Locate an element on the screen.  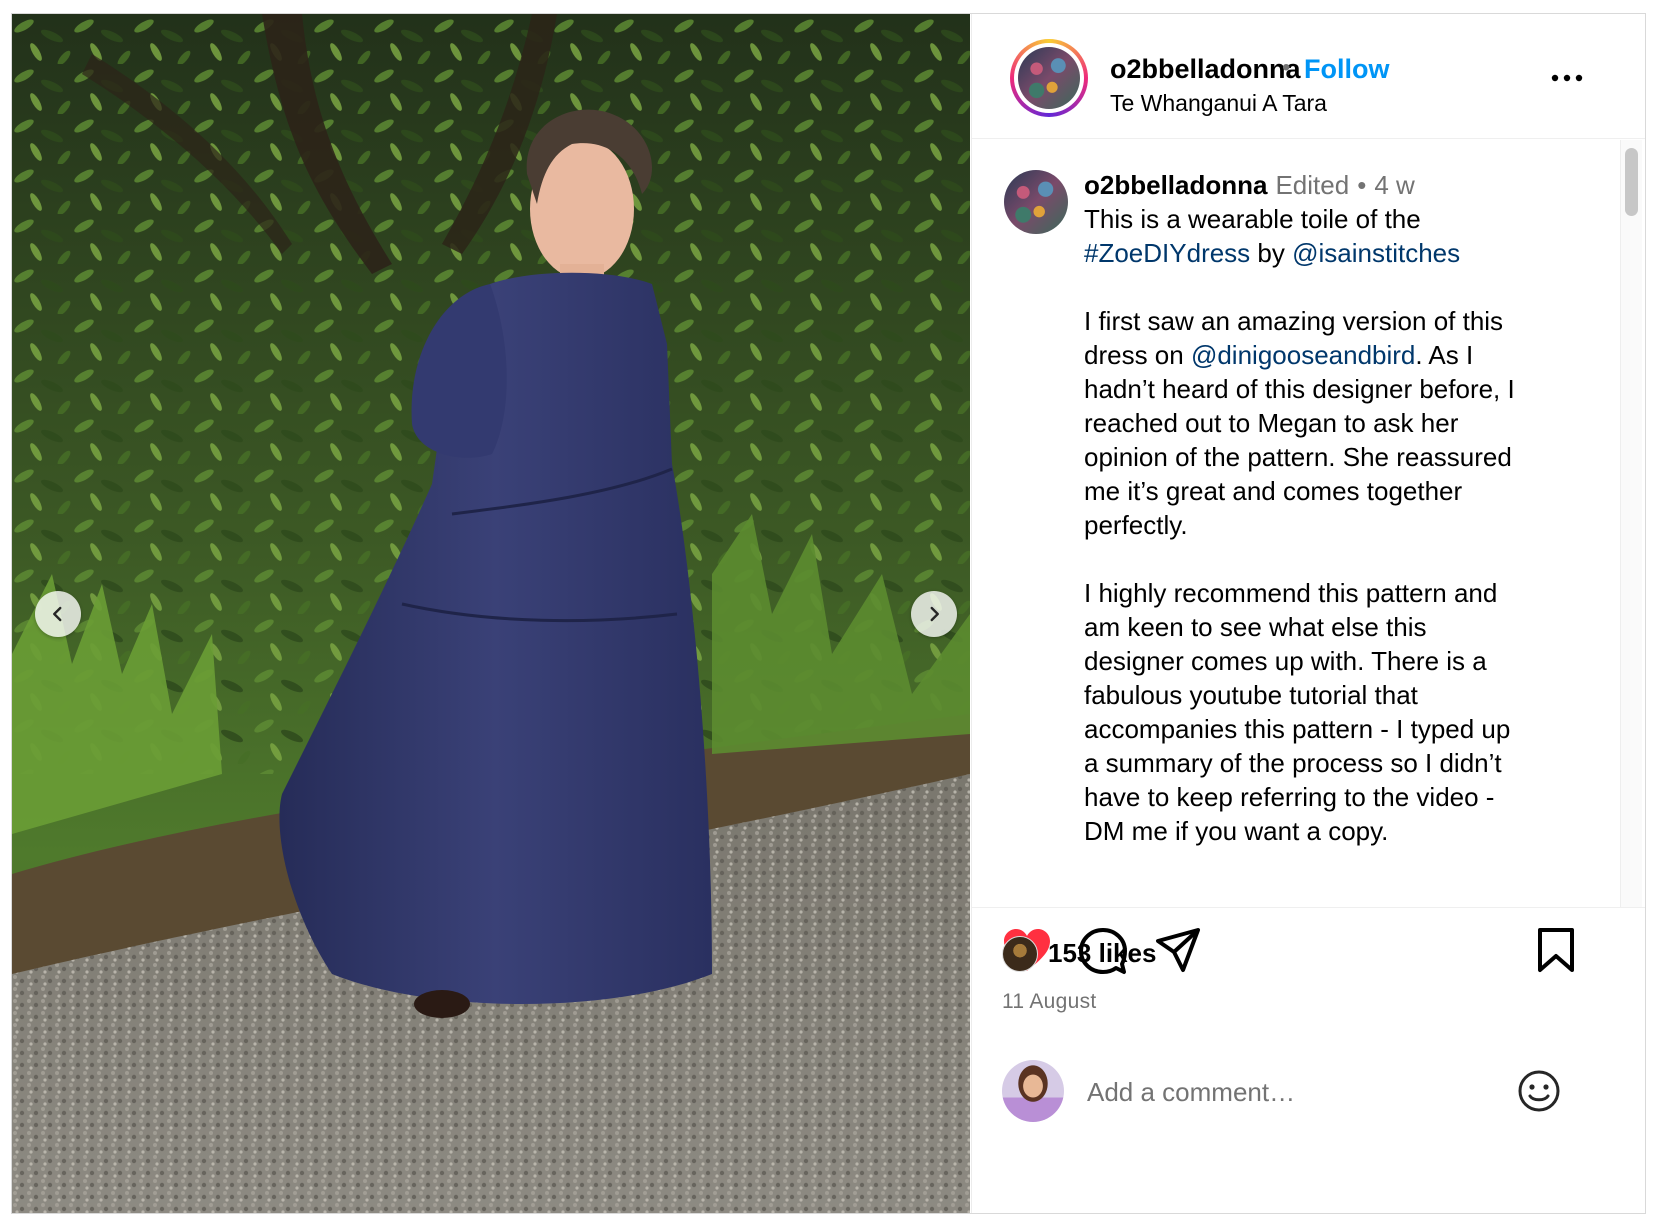
post-date: 11 August is located at coordinates (1049, 1002).